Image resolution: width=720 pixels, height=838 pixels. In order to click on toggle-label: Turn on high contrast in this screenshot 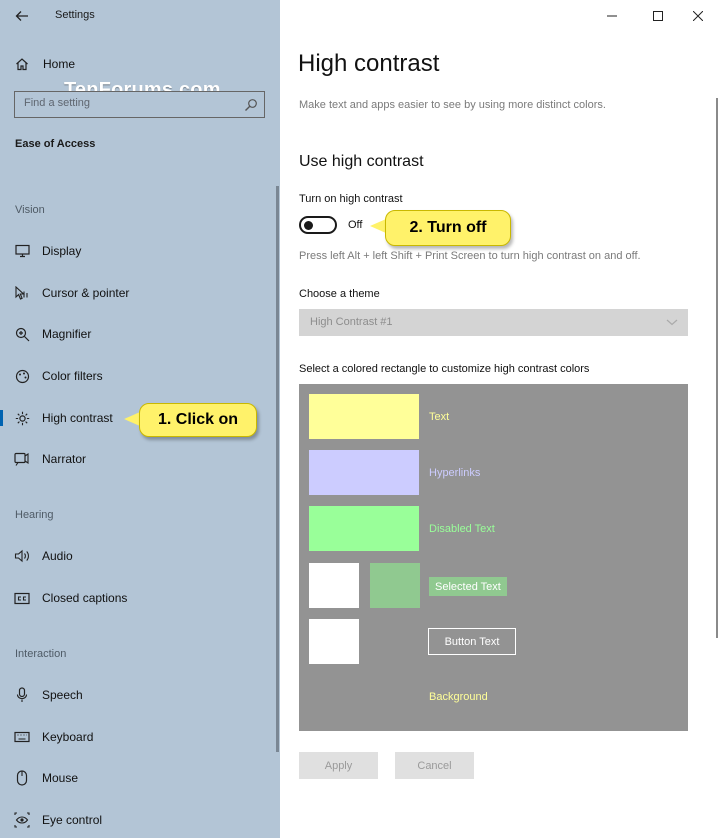, I will do `click(351, 199)`.